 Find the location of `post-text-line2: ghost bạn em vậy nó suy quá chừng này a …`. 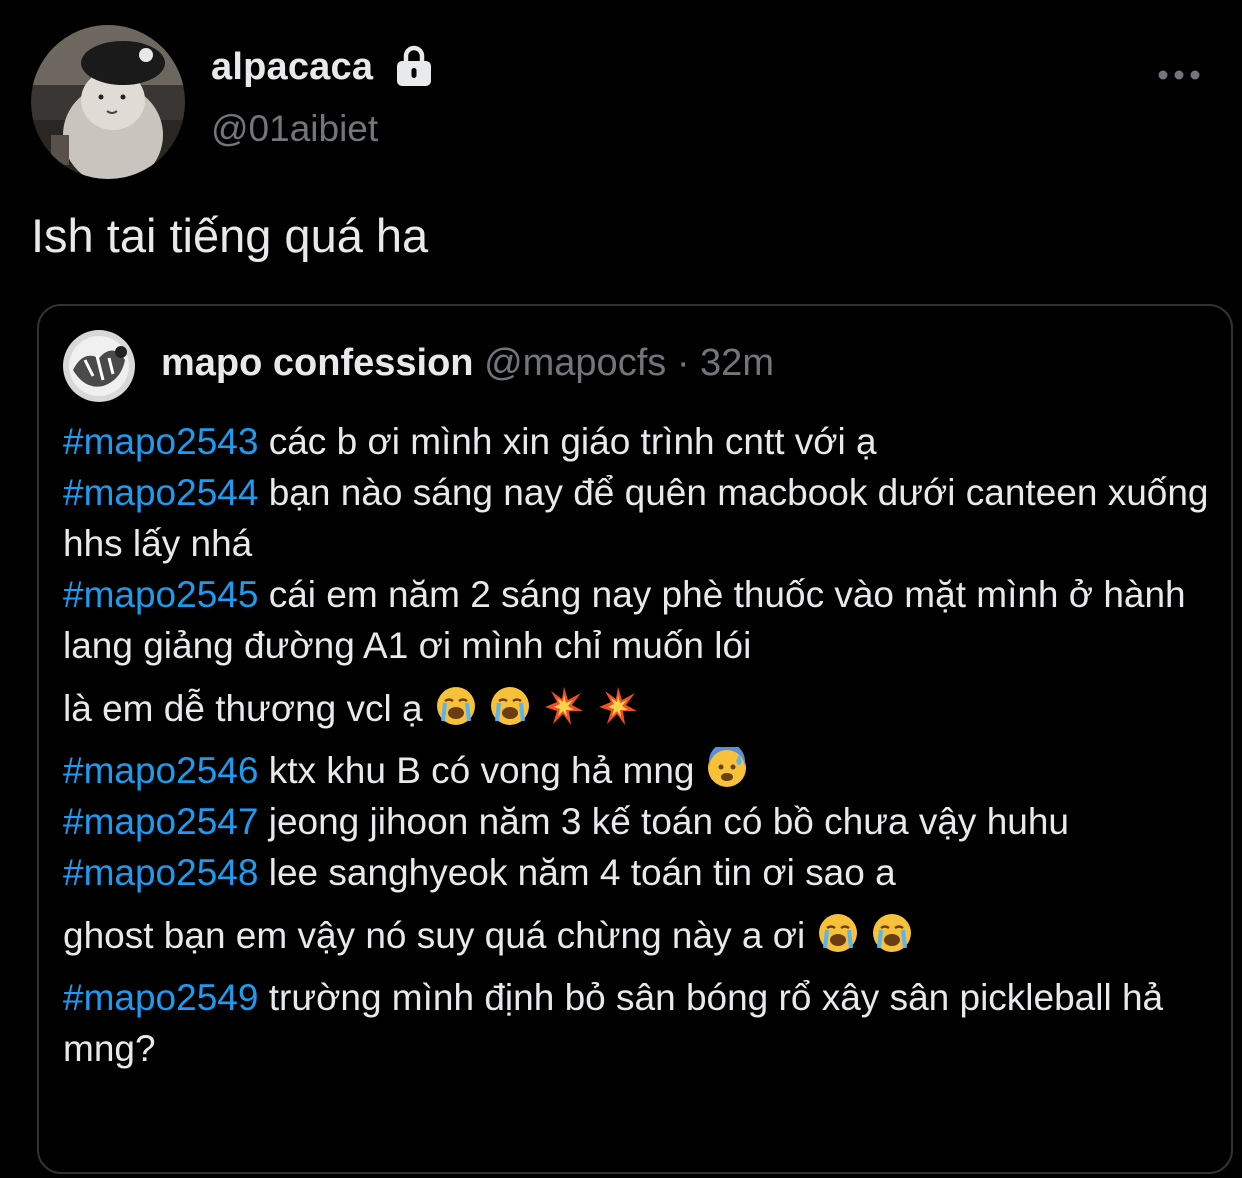

post-text-line2: ghost bạn em vậy nó suy quá chừng này a … is located at coordinates (638, 936).